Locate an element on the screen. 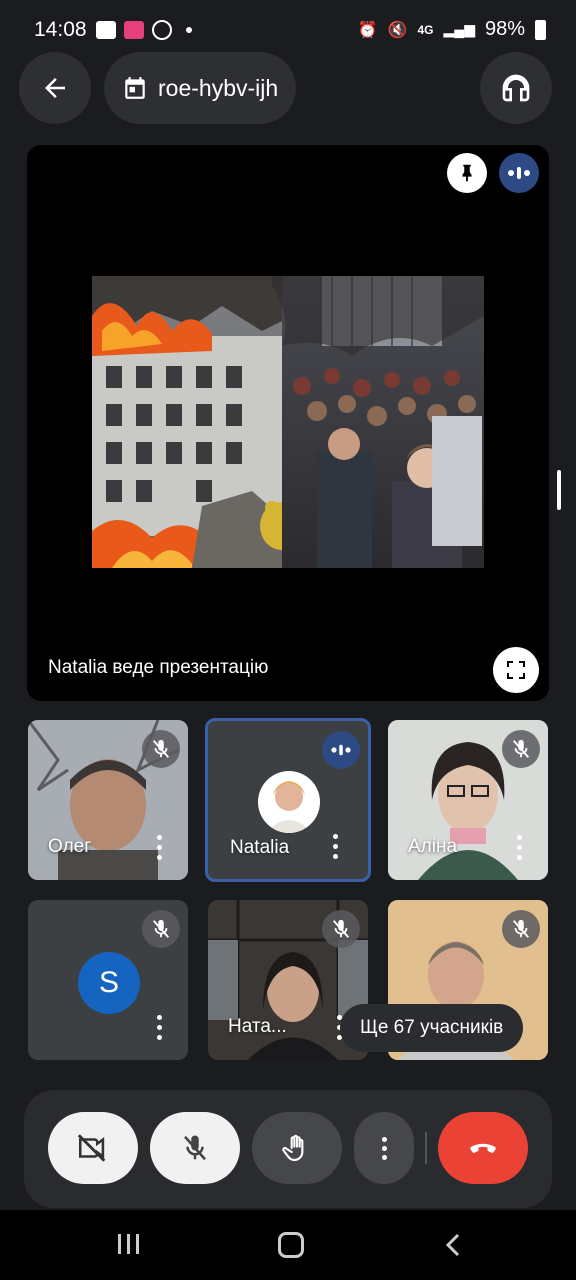 This screenshot has width=576, height=1280. dot-icon is located at coordinates (189, 30).